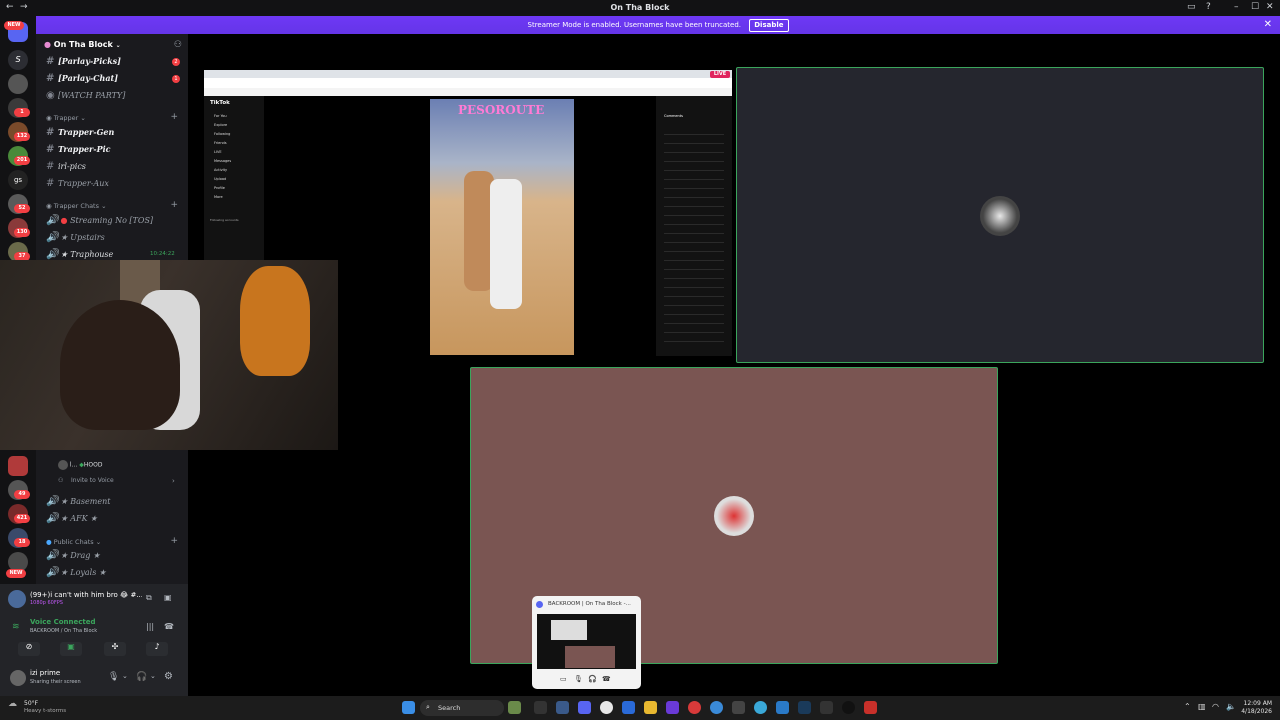  What do you see at coordinates (1215, 706) in the screenshot?
I see `wifi-icon: ◠` at bounding box center [1215, 706].